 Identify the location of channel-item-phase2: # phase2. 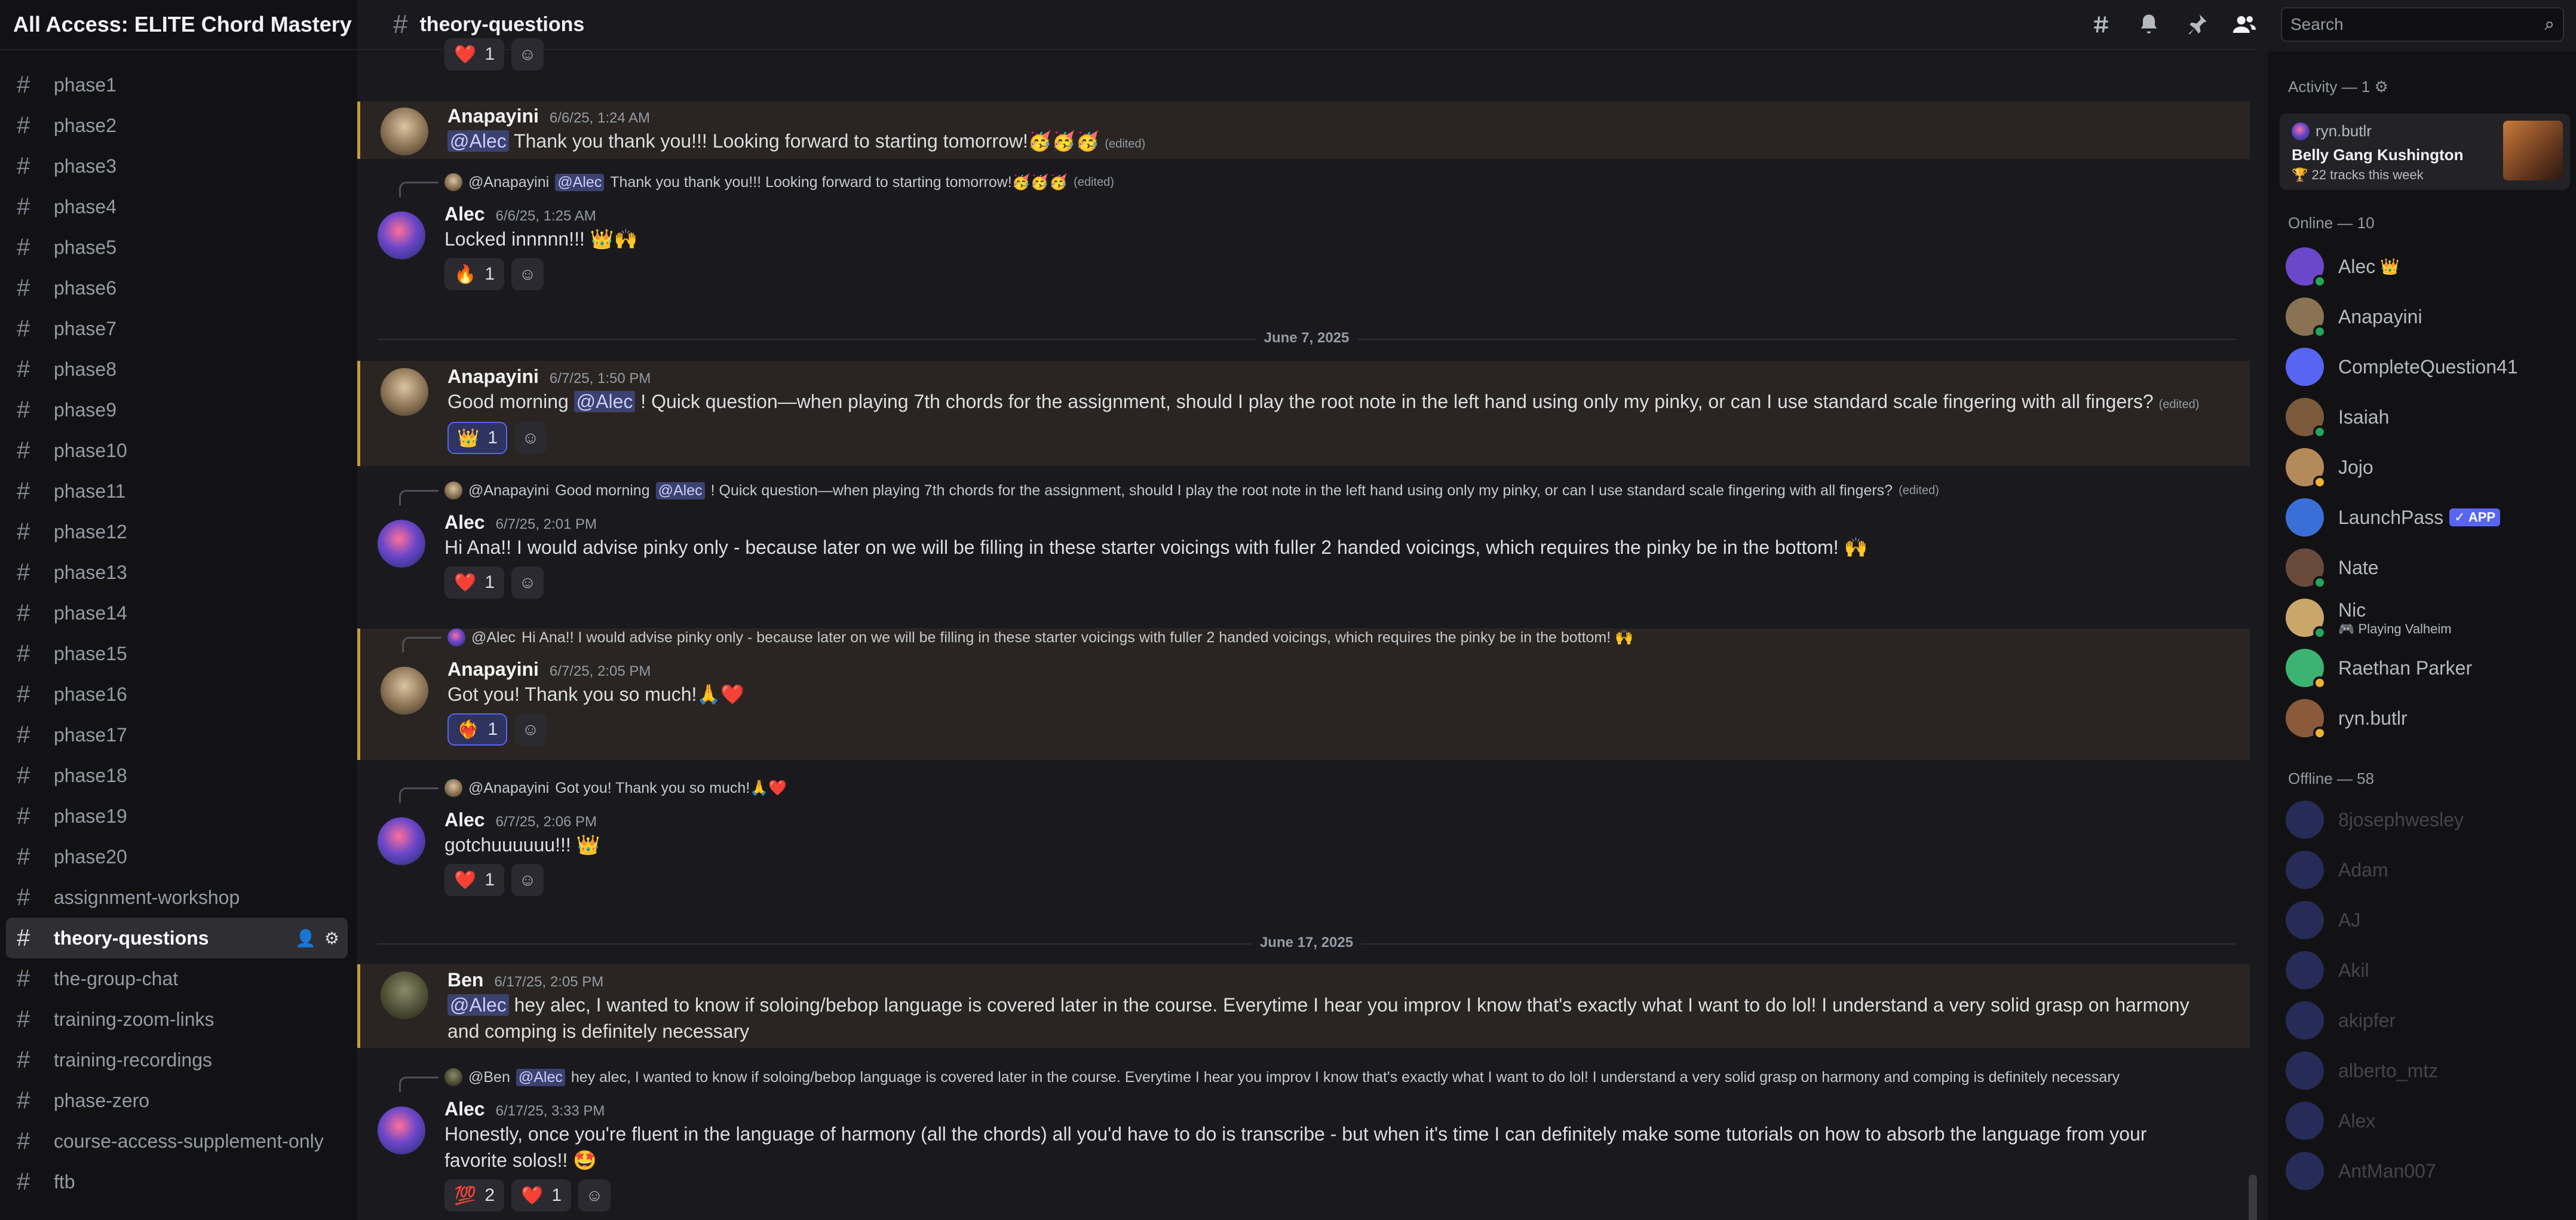
(177, 125).